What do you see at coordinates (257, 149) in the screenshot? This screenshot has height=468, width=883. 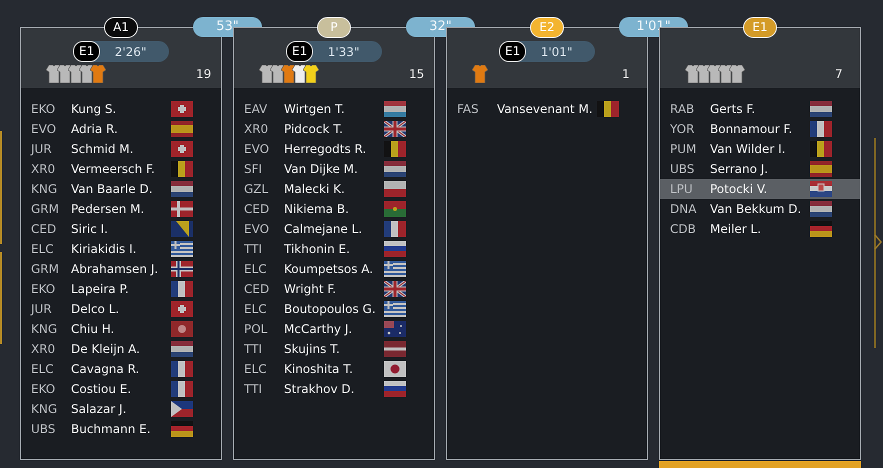 I see `team-code: EVO` at bounding box center [257, 149].